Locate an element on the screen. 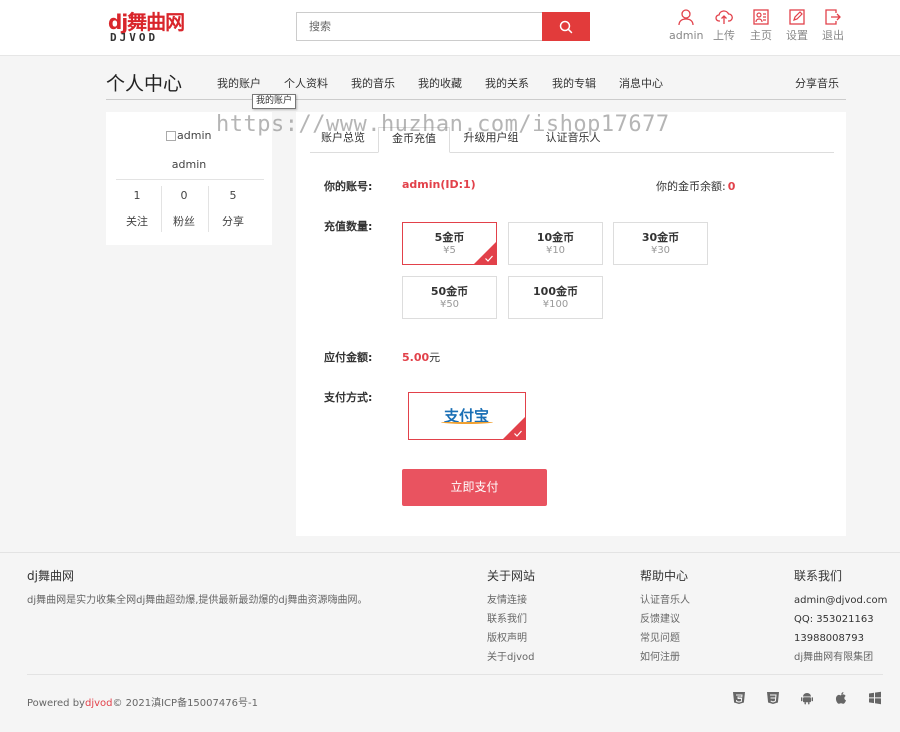  stat-following-value: 1 is located at coordinates (137, 195).